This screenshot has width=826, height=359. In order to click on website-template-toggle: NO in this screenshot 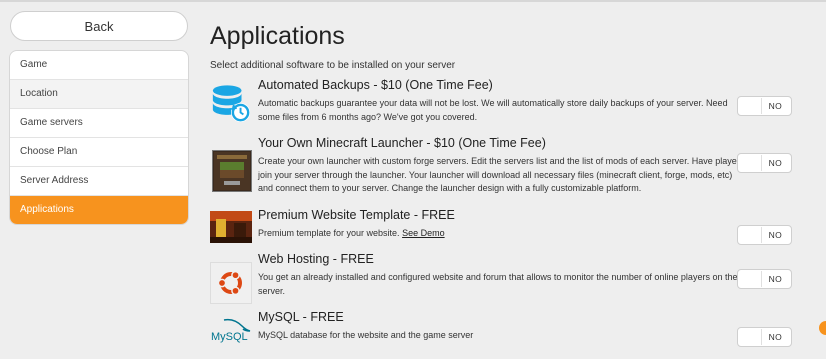, I will do `click(764, 235)`.